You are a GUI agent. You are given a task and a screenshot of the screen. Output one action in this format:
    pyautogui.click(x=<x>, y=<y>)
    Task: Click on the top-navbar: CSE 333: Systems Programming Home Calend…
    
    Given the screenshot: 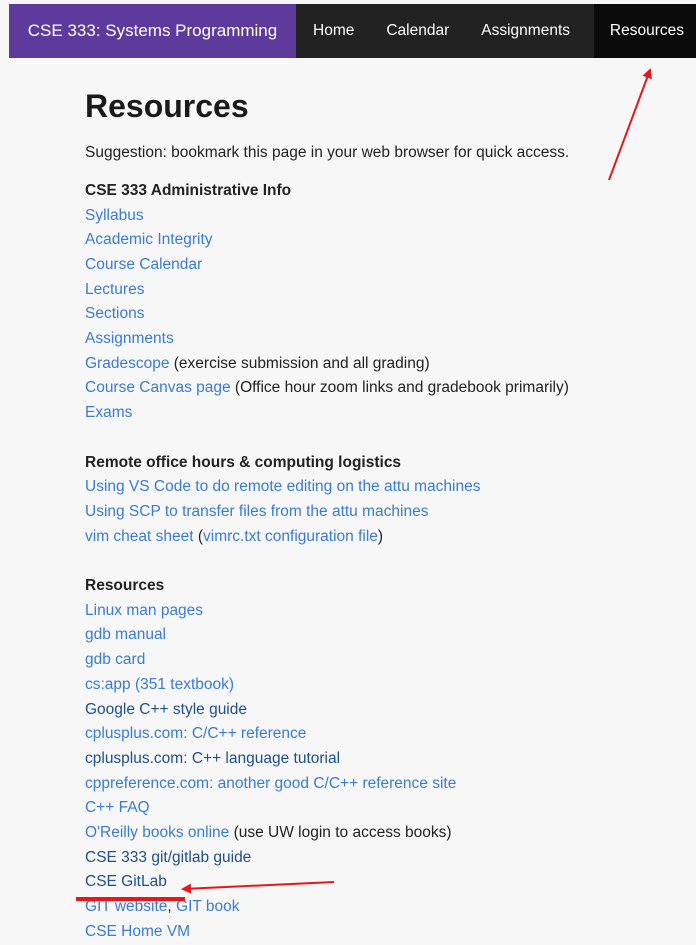 What is the action you would take?
    pyautogui.click(x=352, y=31)
    